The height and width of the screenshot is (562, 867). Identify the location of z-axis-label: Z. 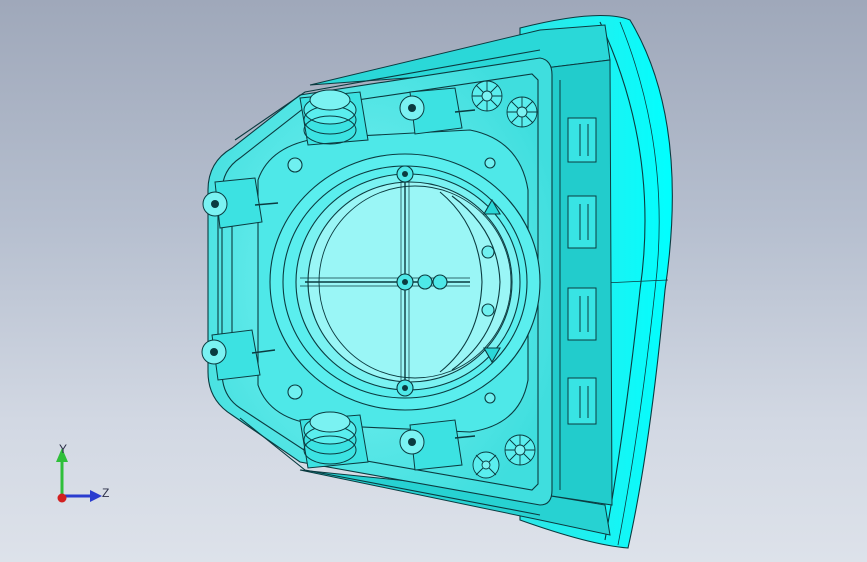
(106, 493).